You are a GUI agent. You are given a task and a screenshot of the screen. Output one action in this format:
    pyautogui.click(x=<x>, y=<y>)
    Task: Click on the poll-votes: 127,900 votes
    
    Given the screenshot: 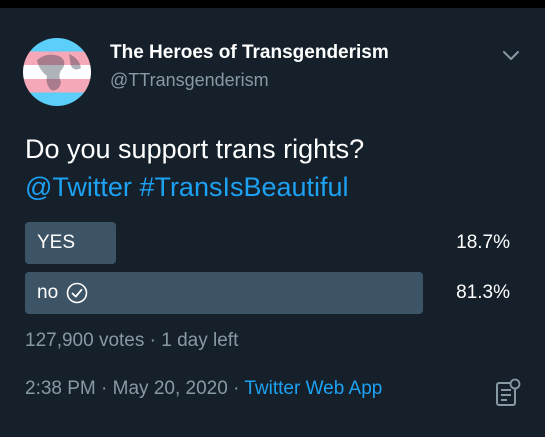 What is the action you would take?
    pyautogui.click(x=85, y=340)
    